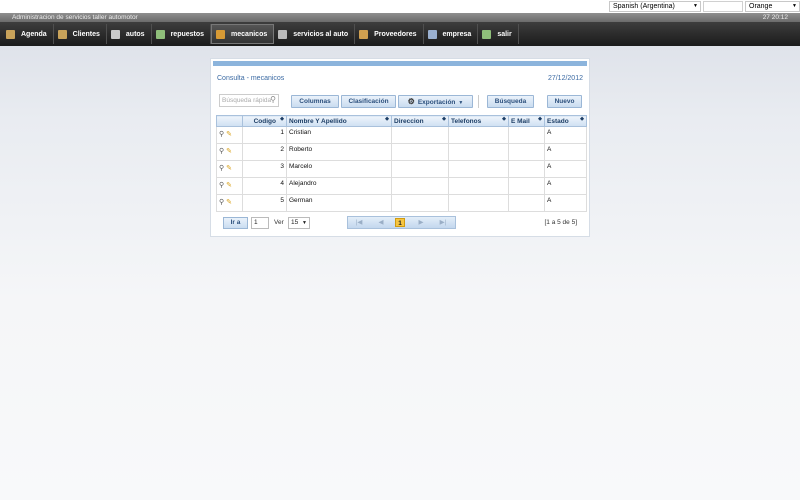 This screenshot has width=800, height=500. What do you see at coordinates (421, 222) in the screenshot?
I see `next-page-icon: ▶` at bounding box center [421, 222].